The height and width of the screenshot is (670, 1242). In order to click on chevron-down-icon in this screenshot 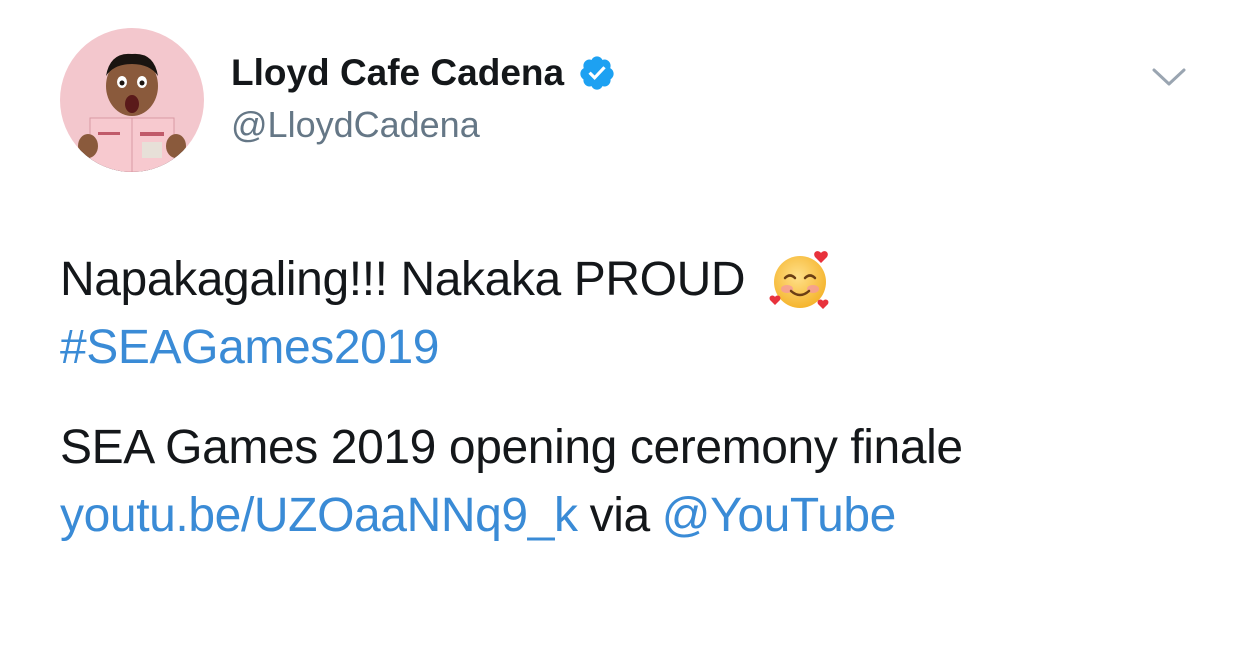, I will do `click(1169, 77)`.